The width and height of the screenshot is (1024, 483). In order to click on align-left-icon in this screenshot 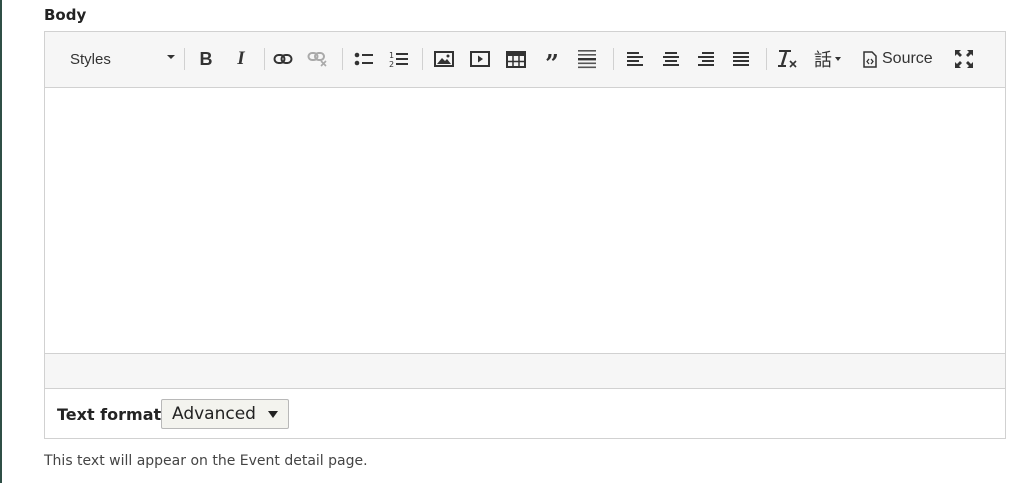, I will do `click(635, 59)`.